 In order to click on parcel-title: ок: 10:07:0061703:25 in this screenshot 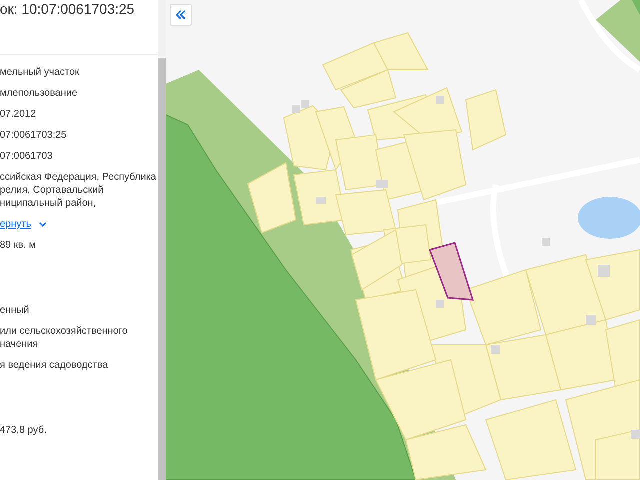, I will do `click(68, 9)`.